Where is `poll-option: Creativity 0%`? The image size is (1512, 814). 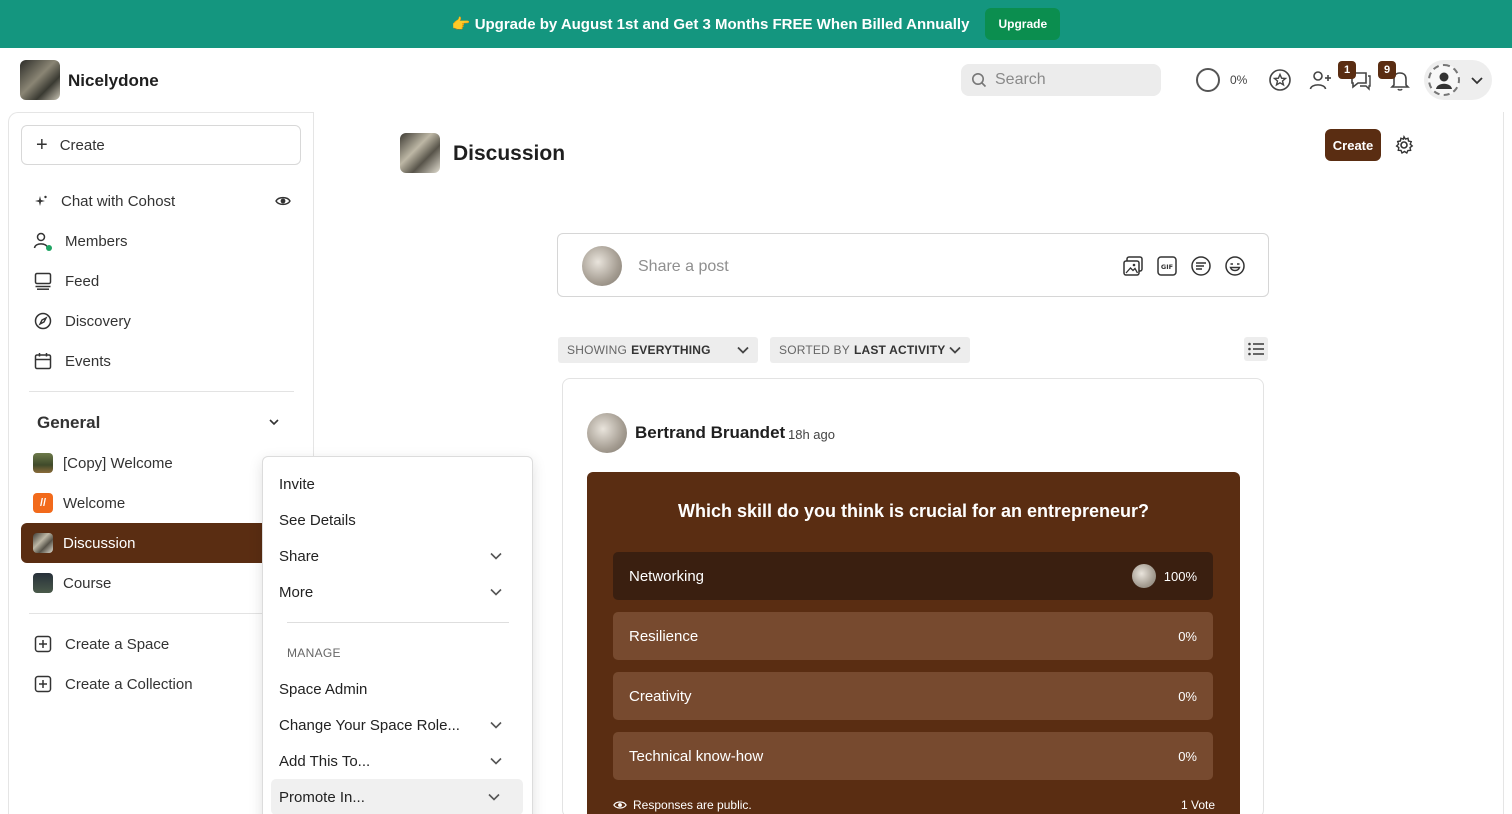 poll-option: Creativity 0% is located at coordinates (913, 696).